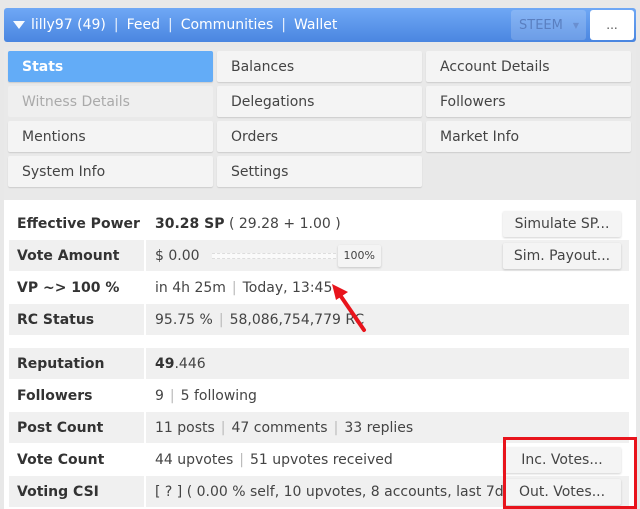 This screenshot has width=640, height=509. I want to click on menu-empty-slot, so click(528, 171).